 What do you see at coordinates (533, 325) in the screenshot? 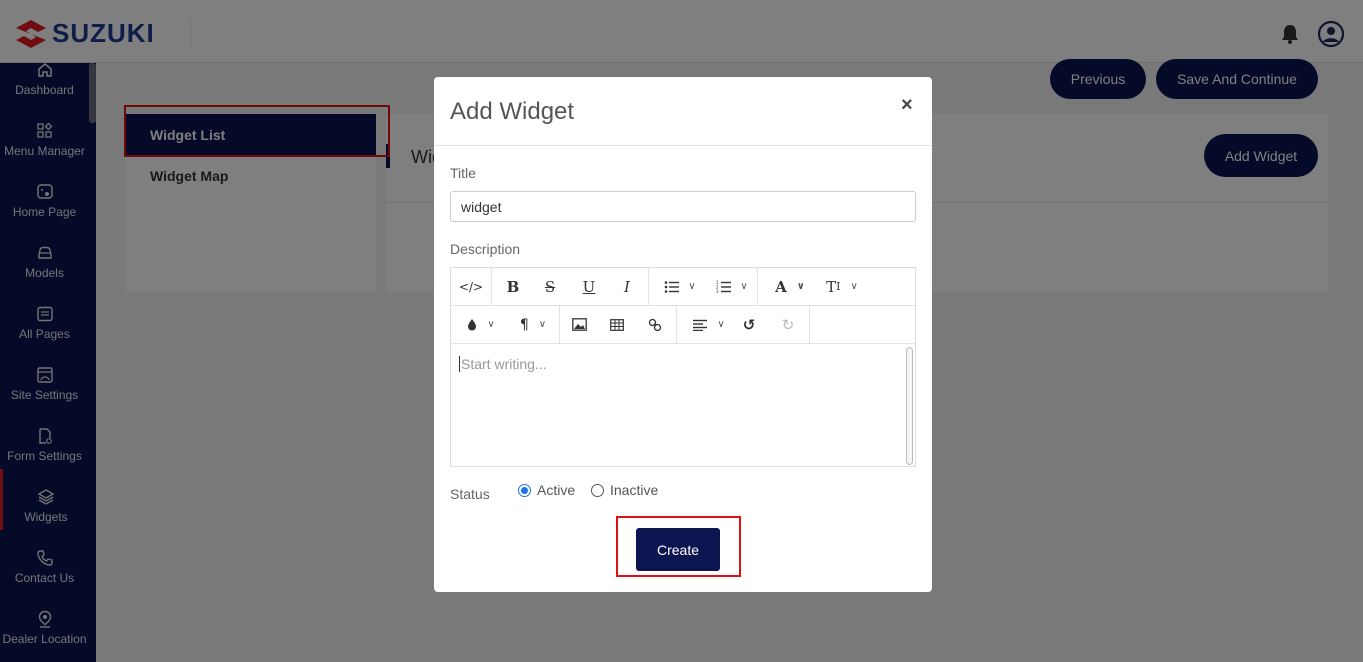
I see `paragraph-icon: ¶ ∨` at bounding box center [533, 325].